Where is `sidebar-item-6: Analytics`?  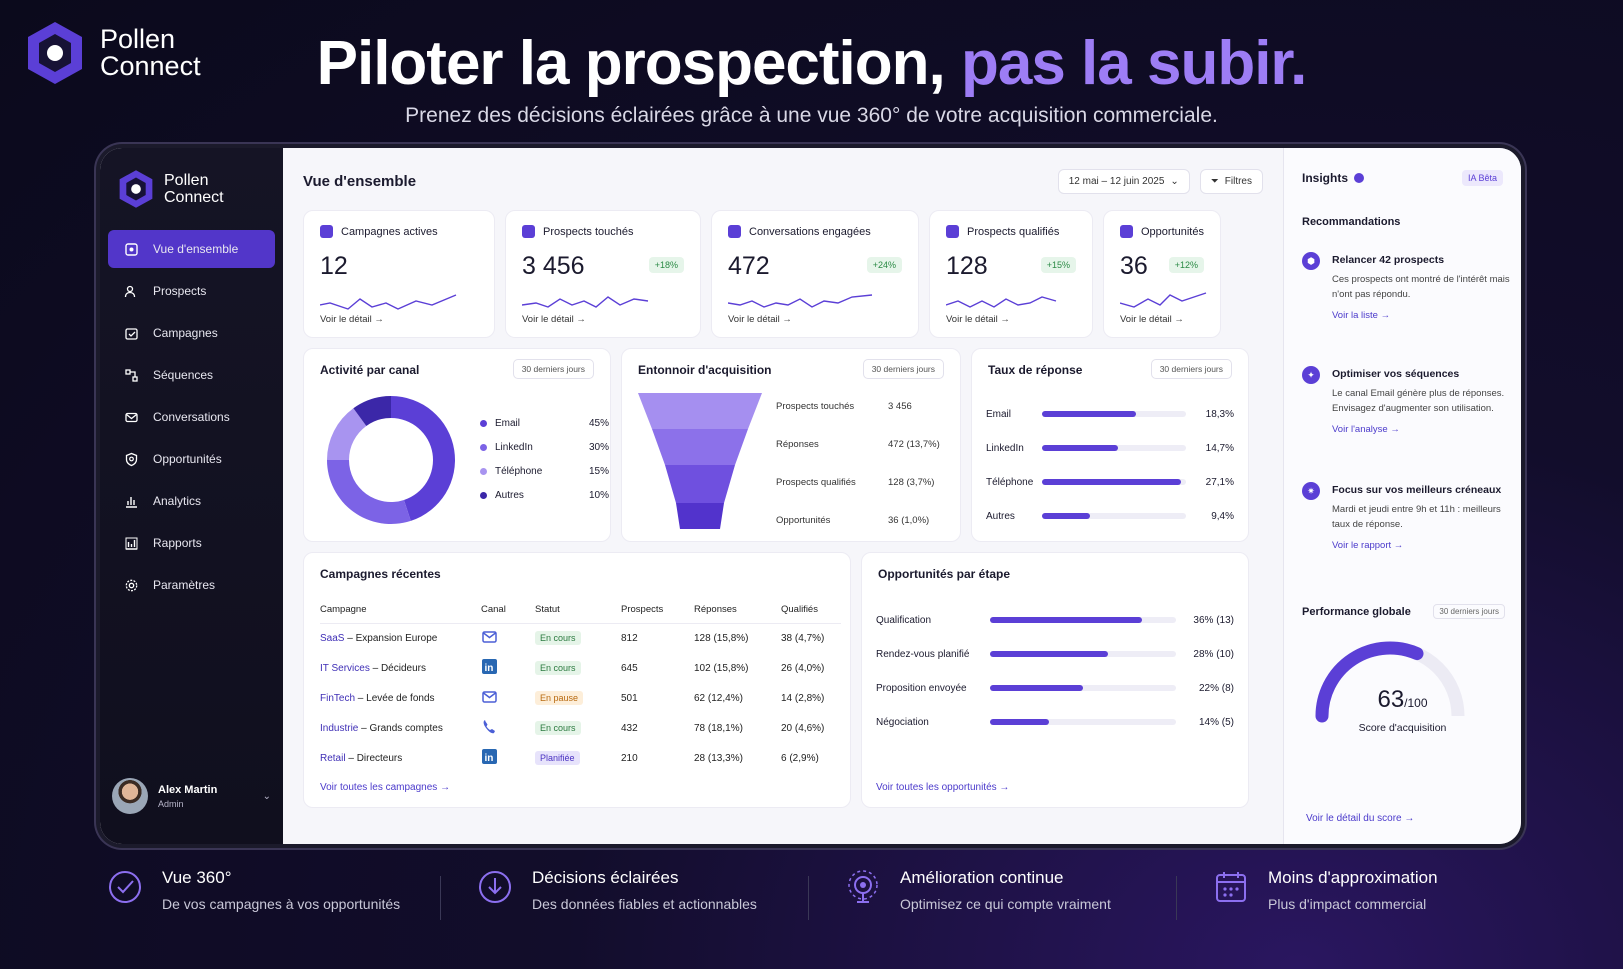
sidebar-item-6: Analytics is located at coordinates (191, 501).